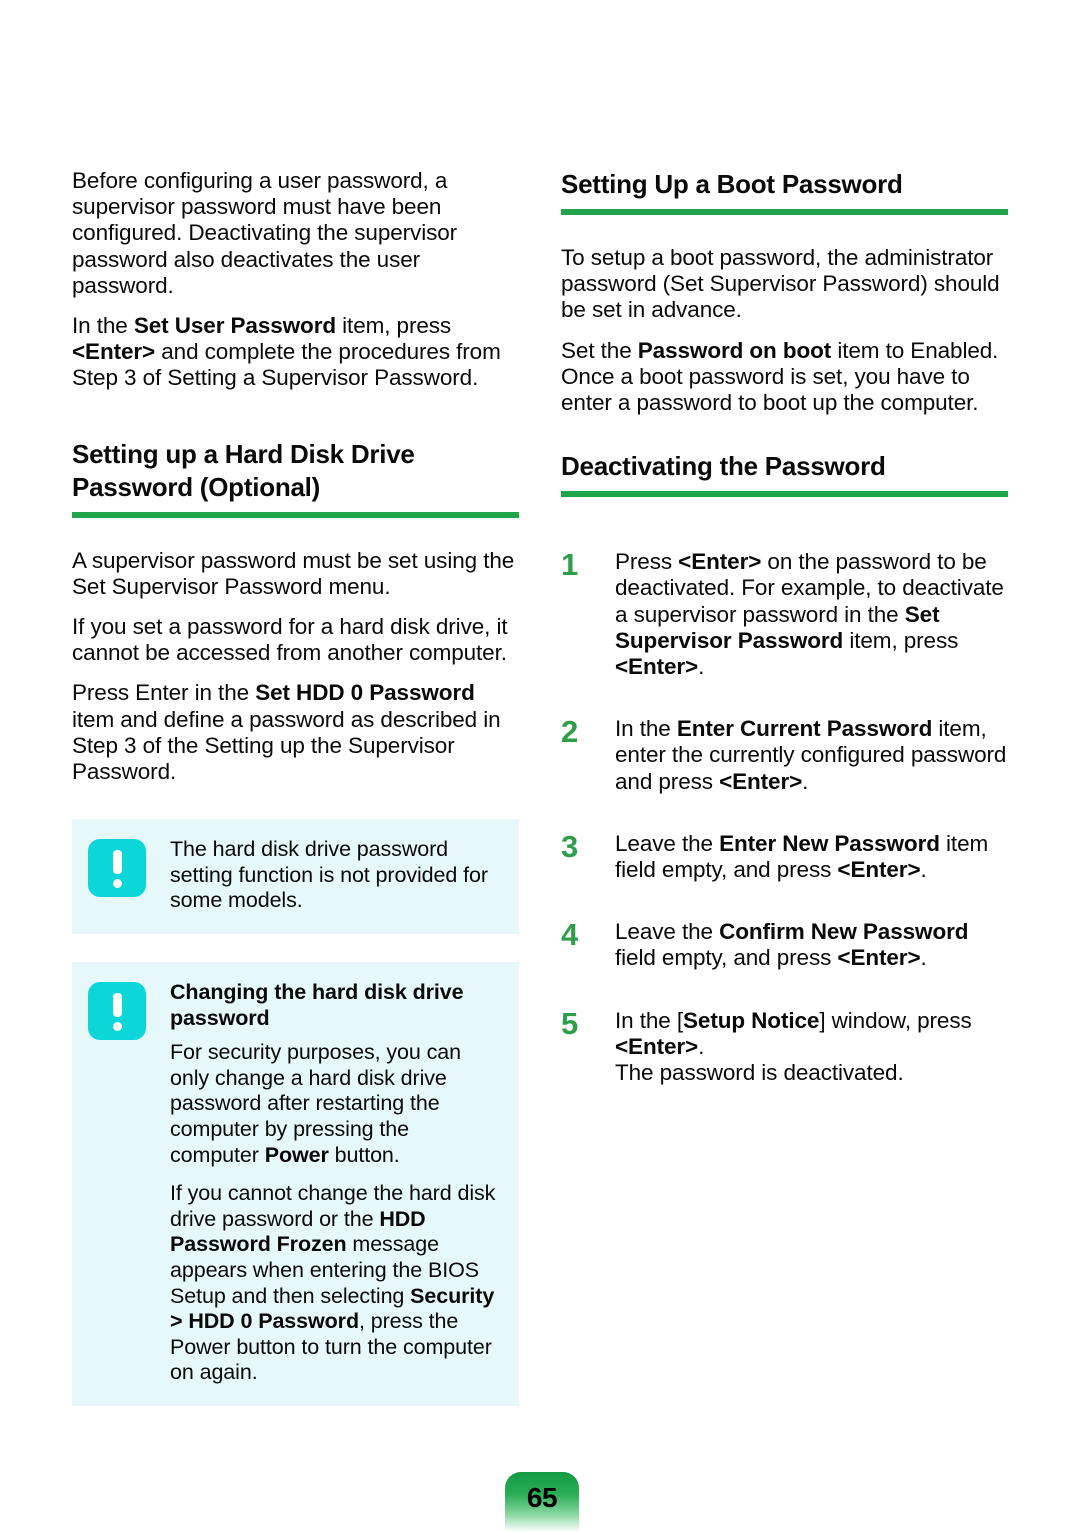 Image resolution: width=1080 pixels, height=1532 pixels. Describe the element at coordinates (542, 1497) in the screenshot. I see `page-number: 65` at that location.